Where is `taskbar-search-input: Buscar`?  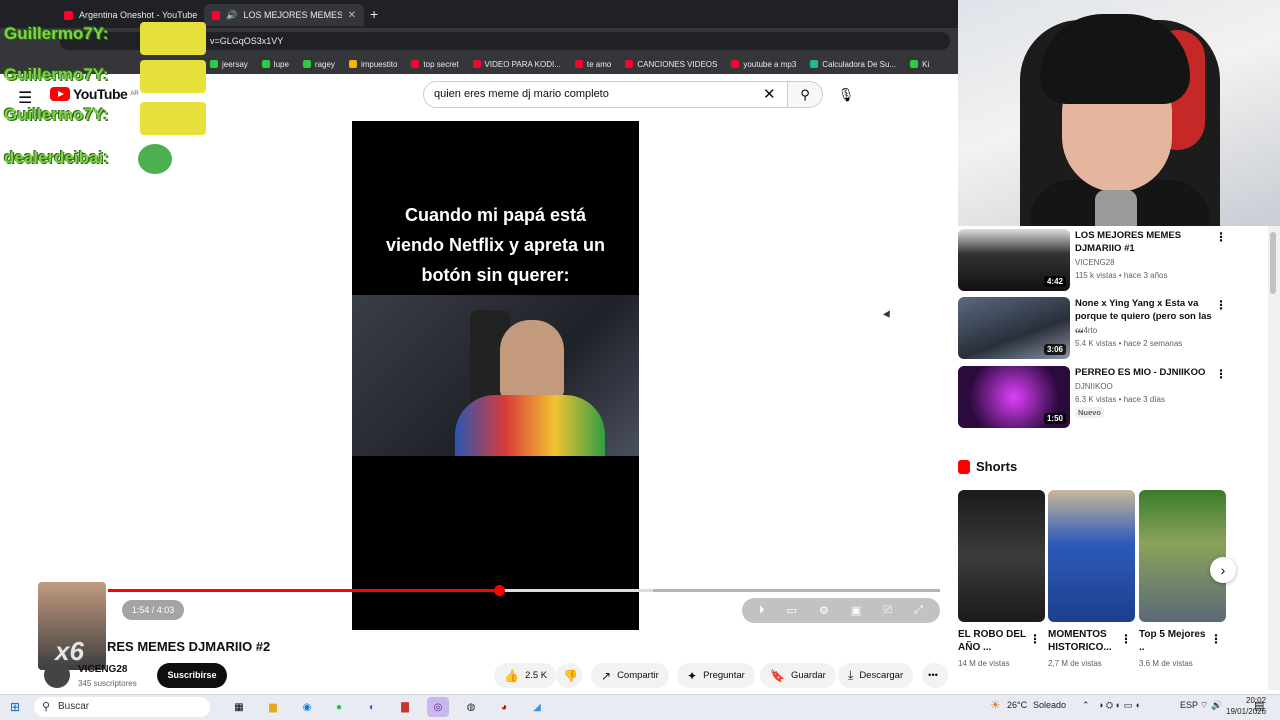 taskbar-search-input: Buscar is located at coordinates (122, 707).